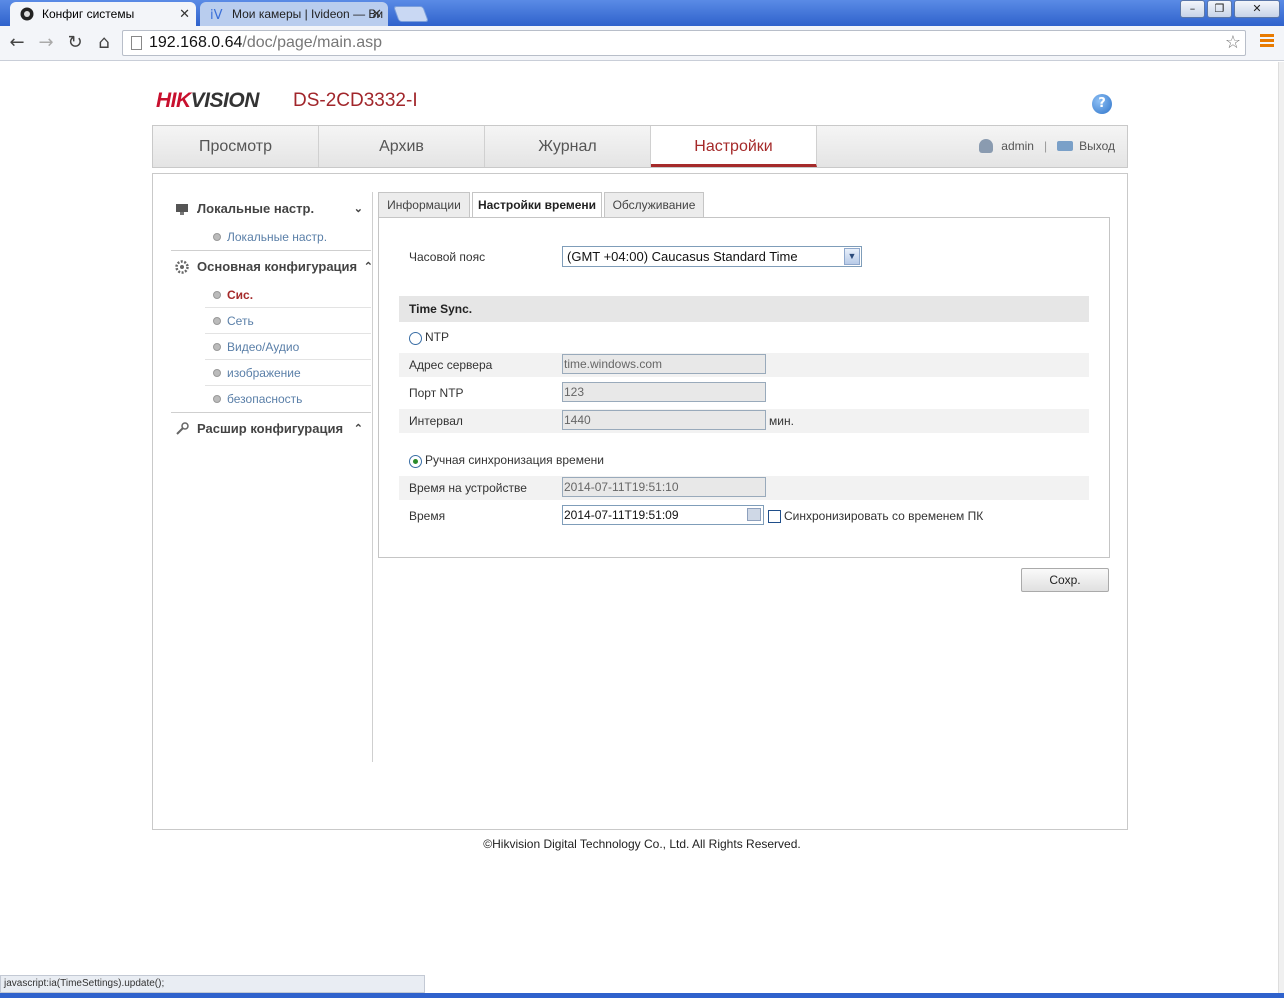 This screenshot has height=998, width=1284. I want to click on nav-tab-playback: Архив, so click(402, 146).